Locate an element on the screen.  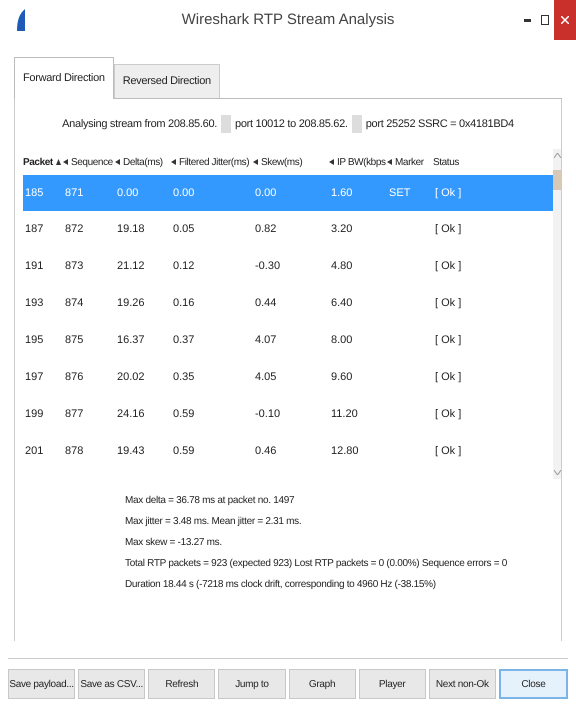
table-row: 201 878 19.43 0.59 0.46 12.80 [ Ok ] is located at coordinates (288, 451).